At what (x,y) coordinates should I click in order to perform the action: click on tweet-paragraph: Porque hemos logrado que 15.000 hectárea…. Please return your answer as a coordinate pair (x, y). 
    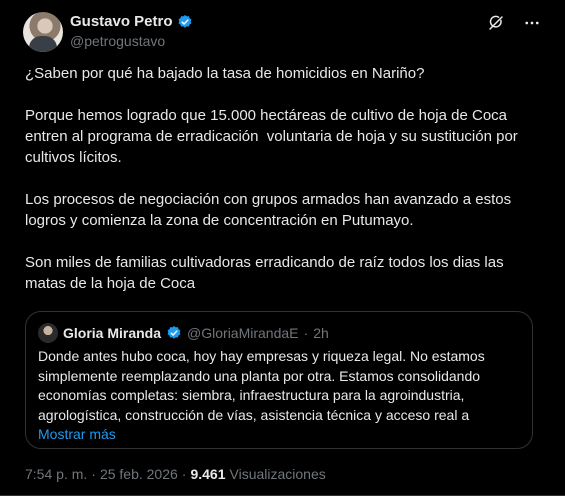
    Looking at the image, I should click on (273, 136).